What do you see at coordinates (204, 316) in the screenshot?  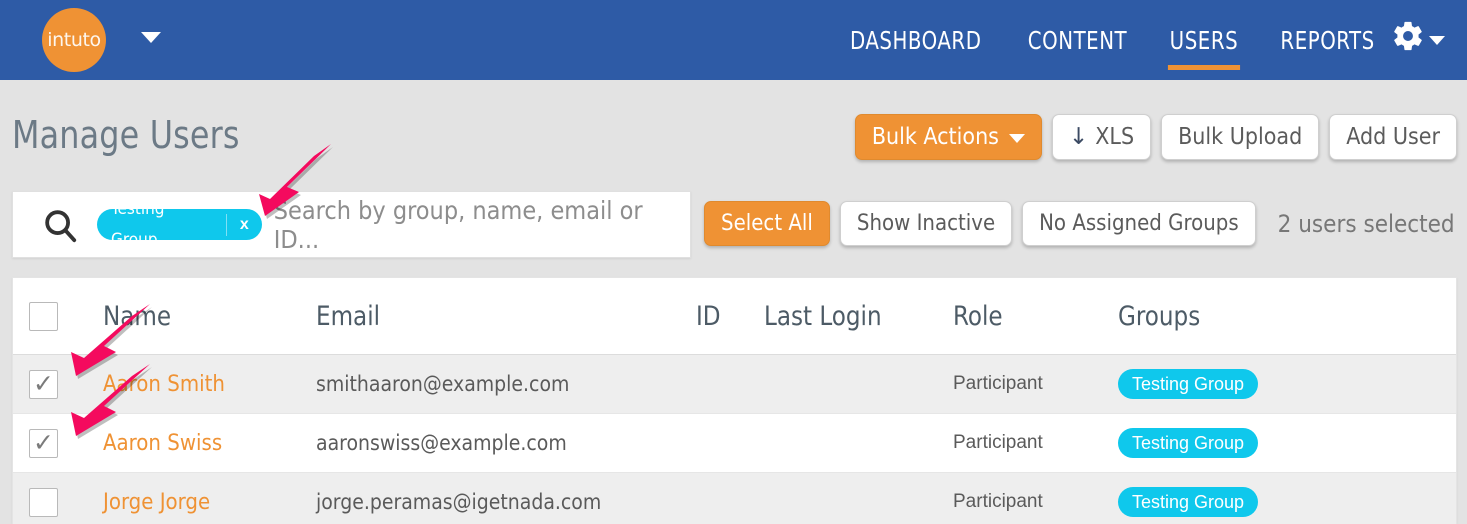 I see `column-header-name: Name` at bounding box center [204, 316].